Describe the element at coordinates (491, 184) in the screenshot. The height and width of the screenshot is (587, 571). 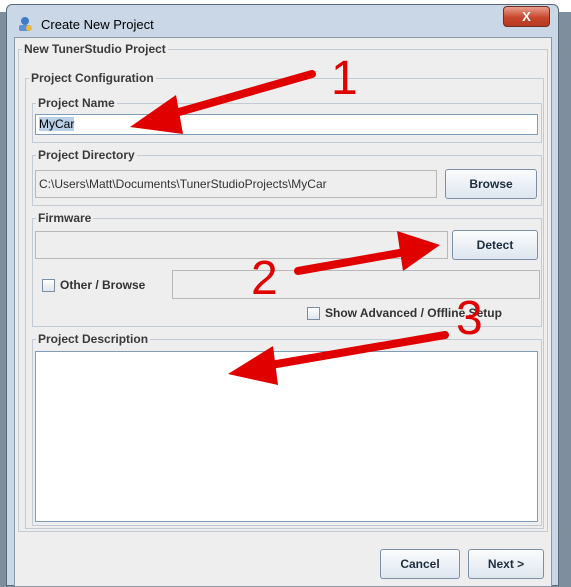
I see `browse-button: Browse` at that location.